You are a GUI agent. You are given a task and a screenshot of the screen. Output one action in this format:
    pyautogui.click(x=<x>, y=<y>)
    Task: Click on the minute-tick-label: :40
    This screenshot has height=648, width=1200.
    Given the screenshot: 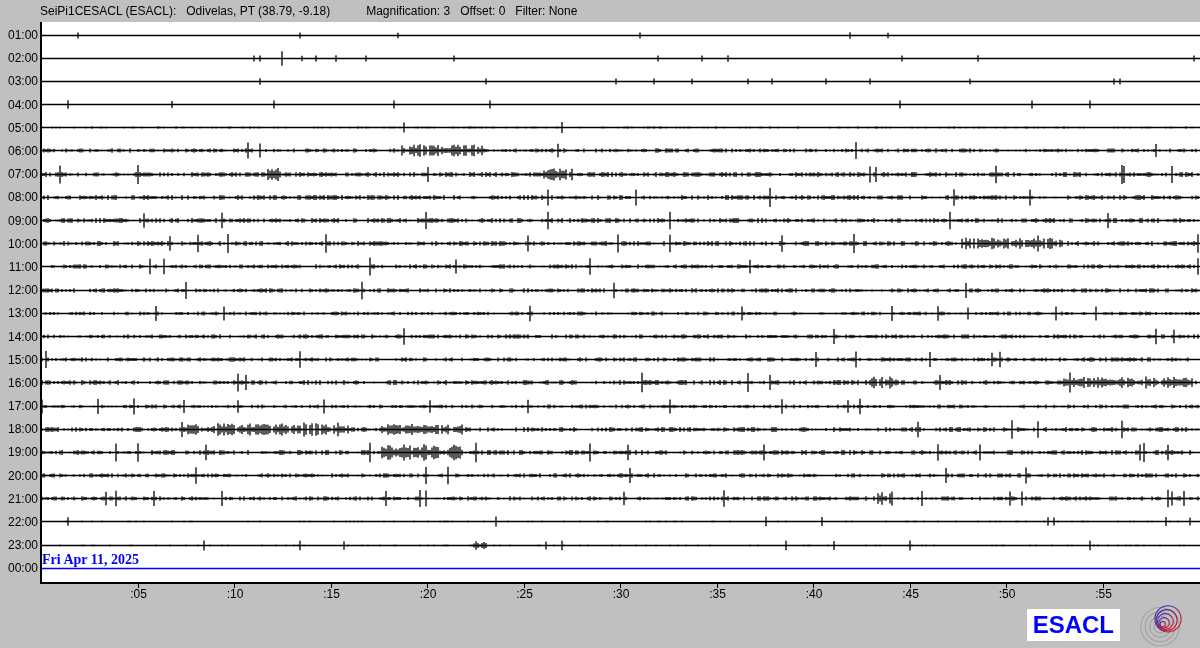 What is the action you would take?
    pyautogui.click(x=814, y=594)
    